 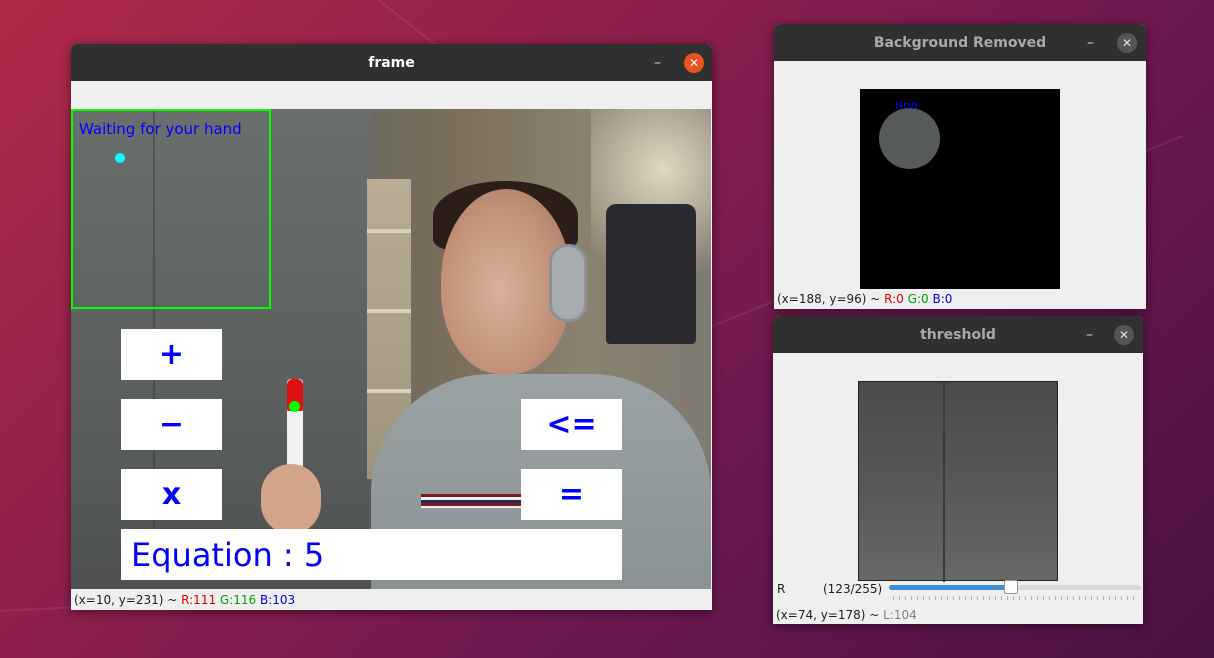 What do you see at coordinates (568, 283) in the screenshot?
I see `headphone-cup` at bounding box center [568, 283].